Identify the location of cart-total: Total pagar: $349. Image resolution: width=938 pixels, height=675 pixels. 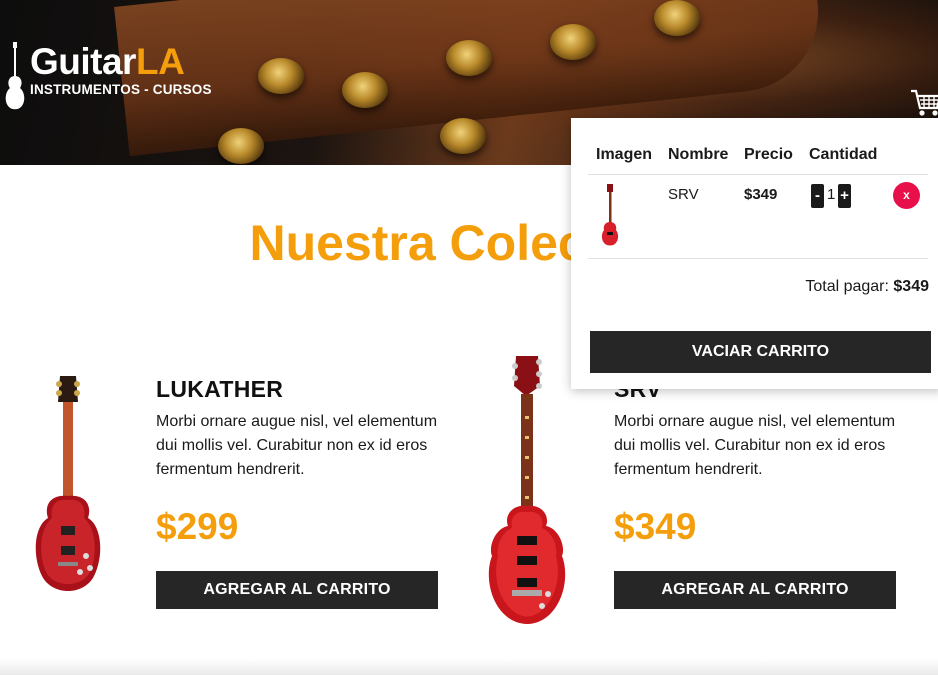
(867, 287).